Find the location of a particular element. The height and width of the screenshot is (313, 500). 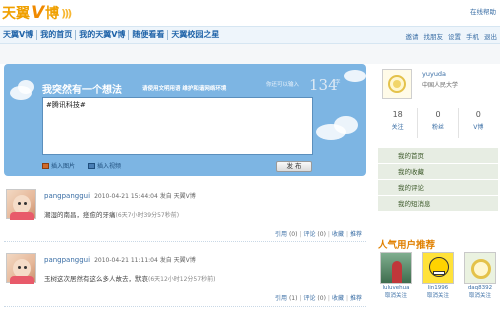

nav-settings: 设置 is located at coordinates (454, 36).